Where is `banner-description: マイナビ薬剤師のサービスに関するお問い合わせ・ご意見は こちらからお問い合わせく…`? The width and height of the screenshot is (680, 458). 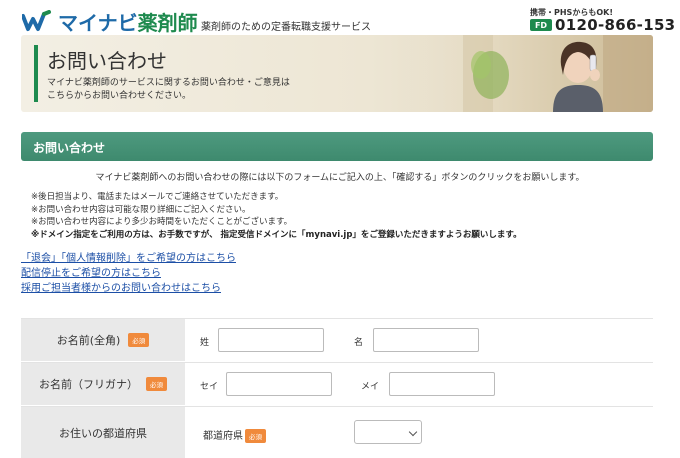 banner-description: マイナビ薬剤師のサービスに関するお問い合わせ・ご意見は こちらからお問い合わせく… is located at coordinates (197, 90).